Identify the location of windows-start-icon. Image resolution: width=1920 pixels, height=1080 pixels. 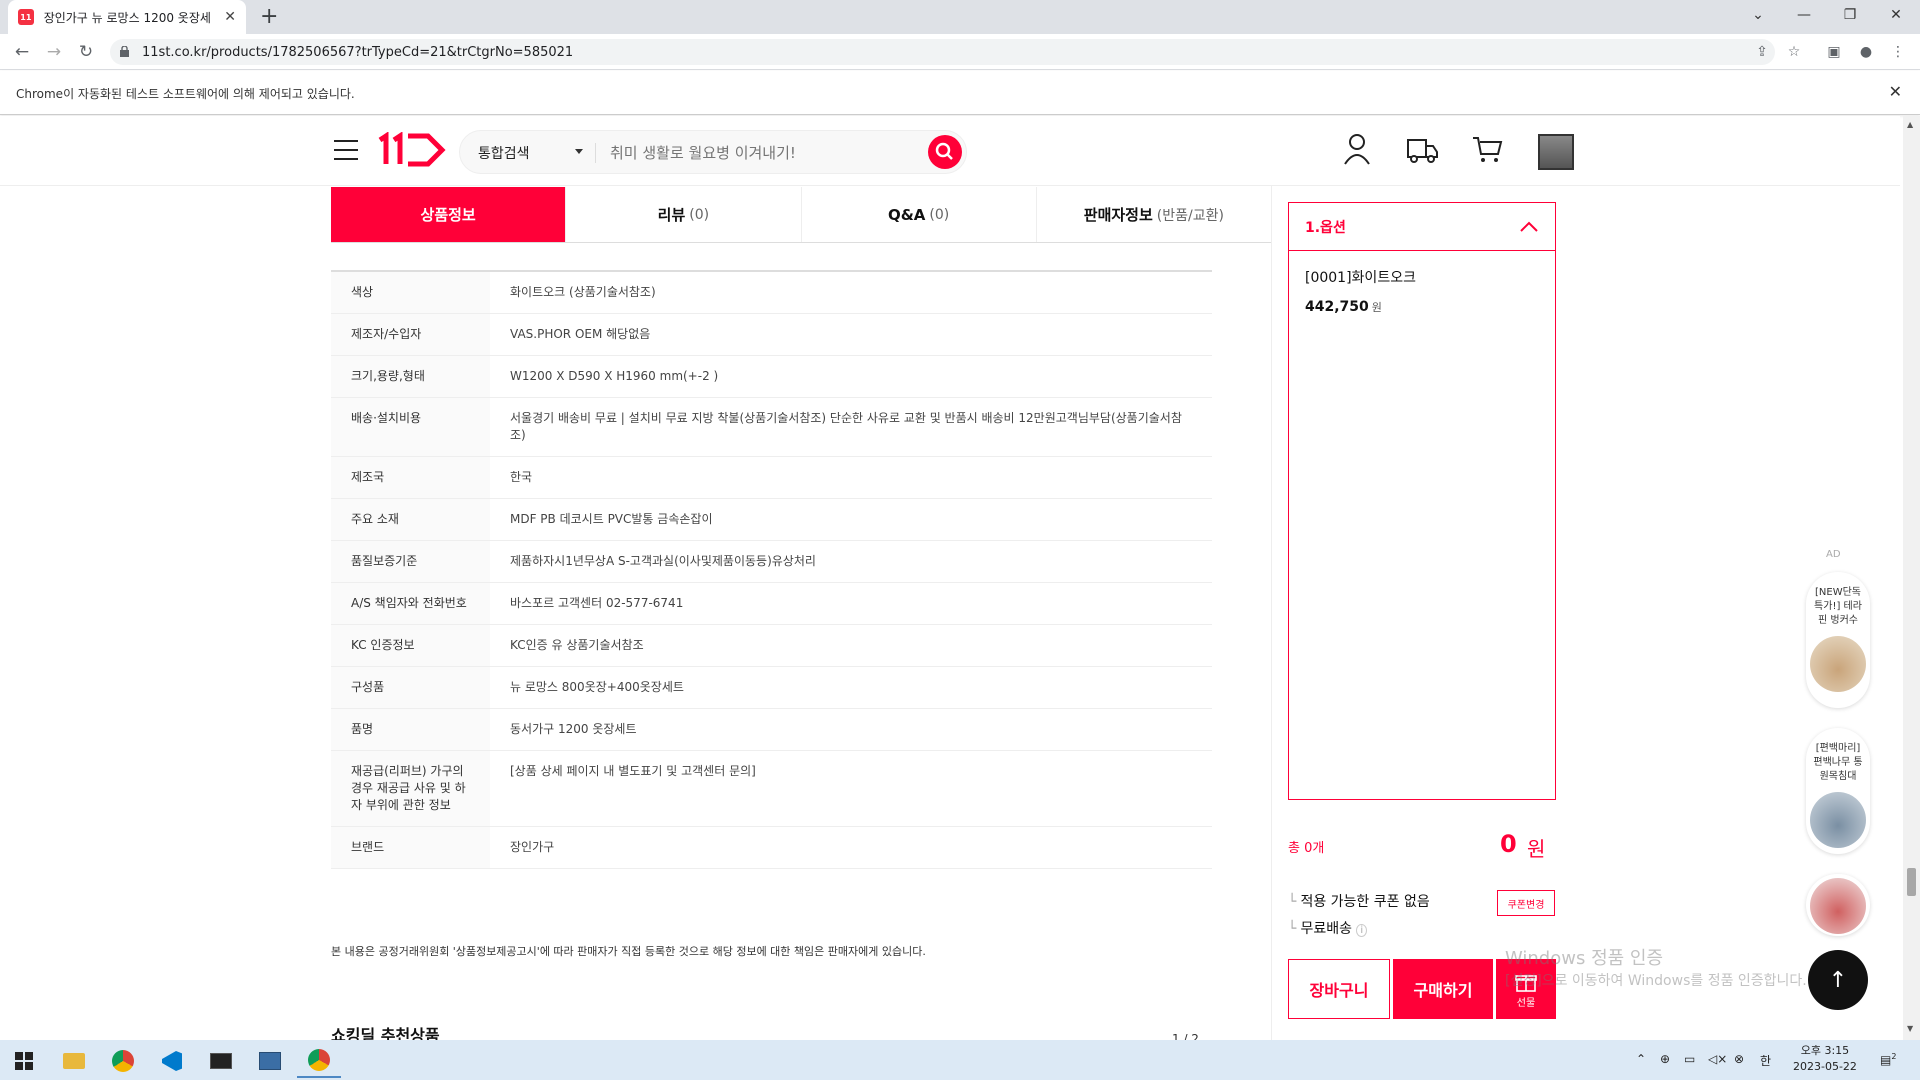
(24, 1061).